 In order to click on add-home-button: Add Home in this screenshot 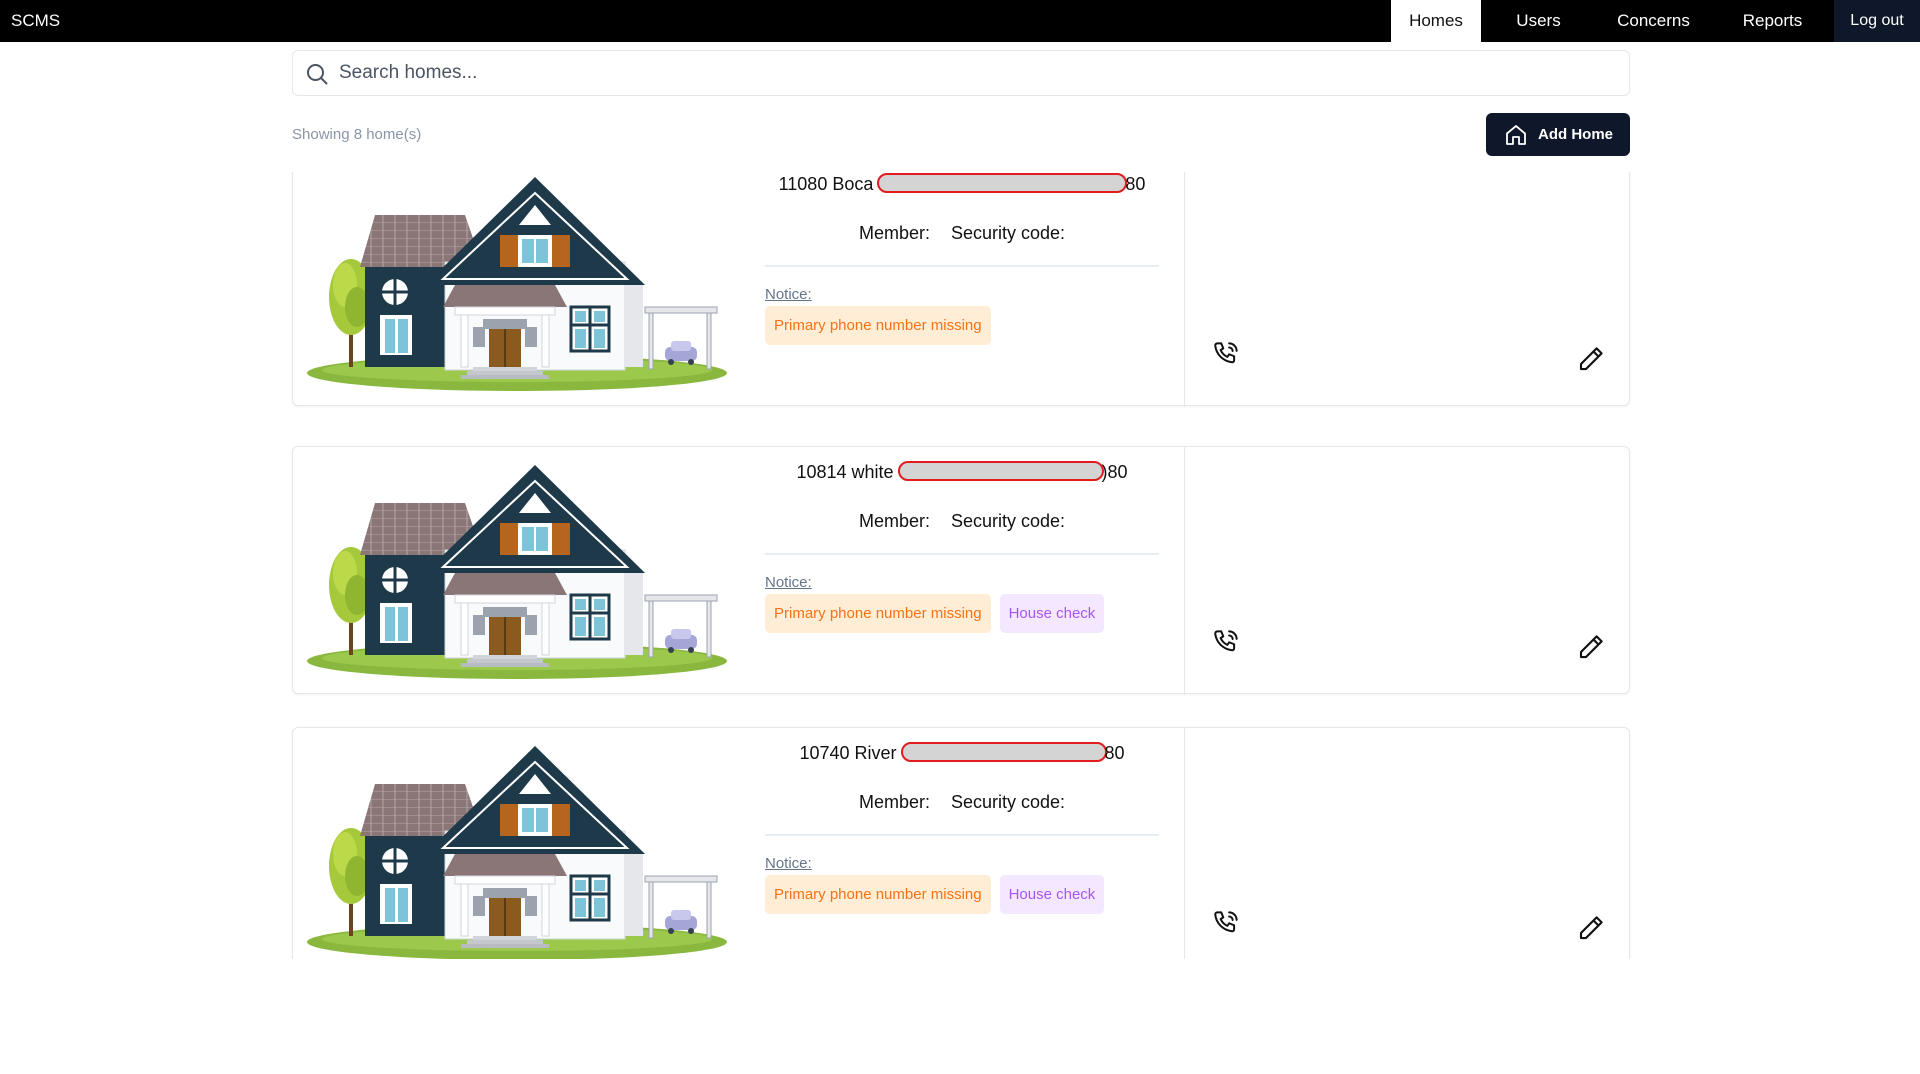, I will do `click(1558, 134)`.